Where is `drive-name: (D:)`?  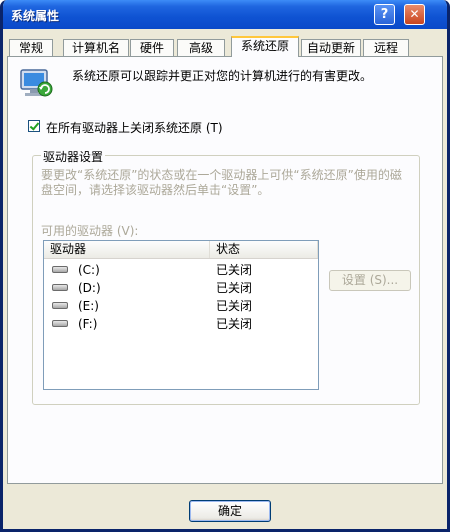
drive-name: (D:) is located at coordinates (89, 288).